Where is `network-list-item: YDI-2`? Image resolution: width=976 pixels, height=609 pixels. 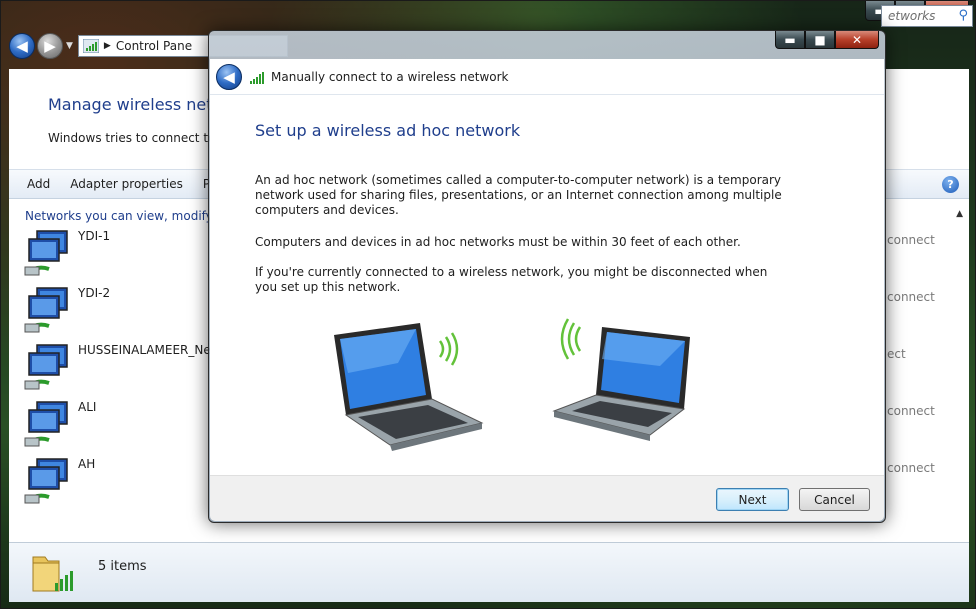
network-list-item: YDI-2 is located at coordinates (116, 311).